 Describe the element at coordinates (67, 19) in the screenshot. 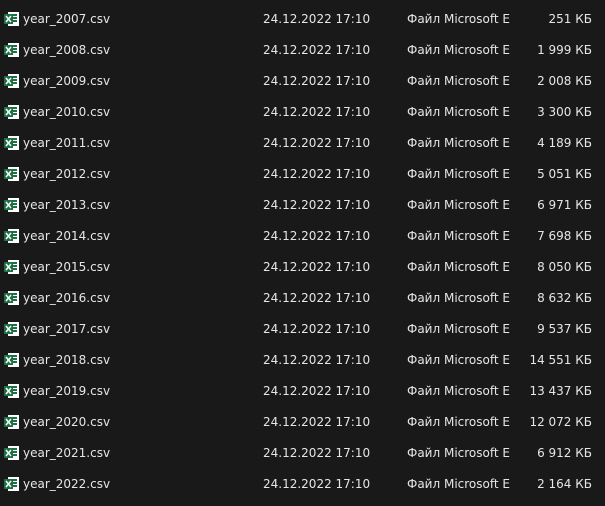

I see `file-name: year_2007.csv` at that location.